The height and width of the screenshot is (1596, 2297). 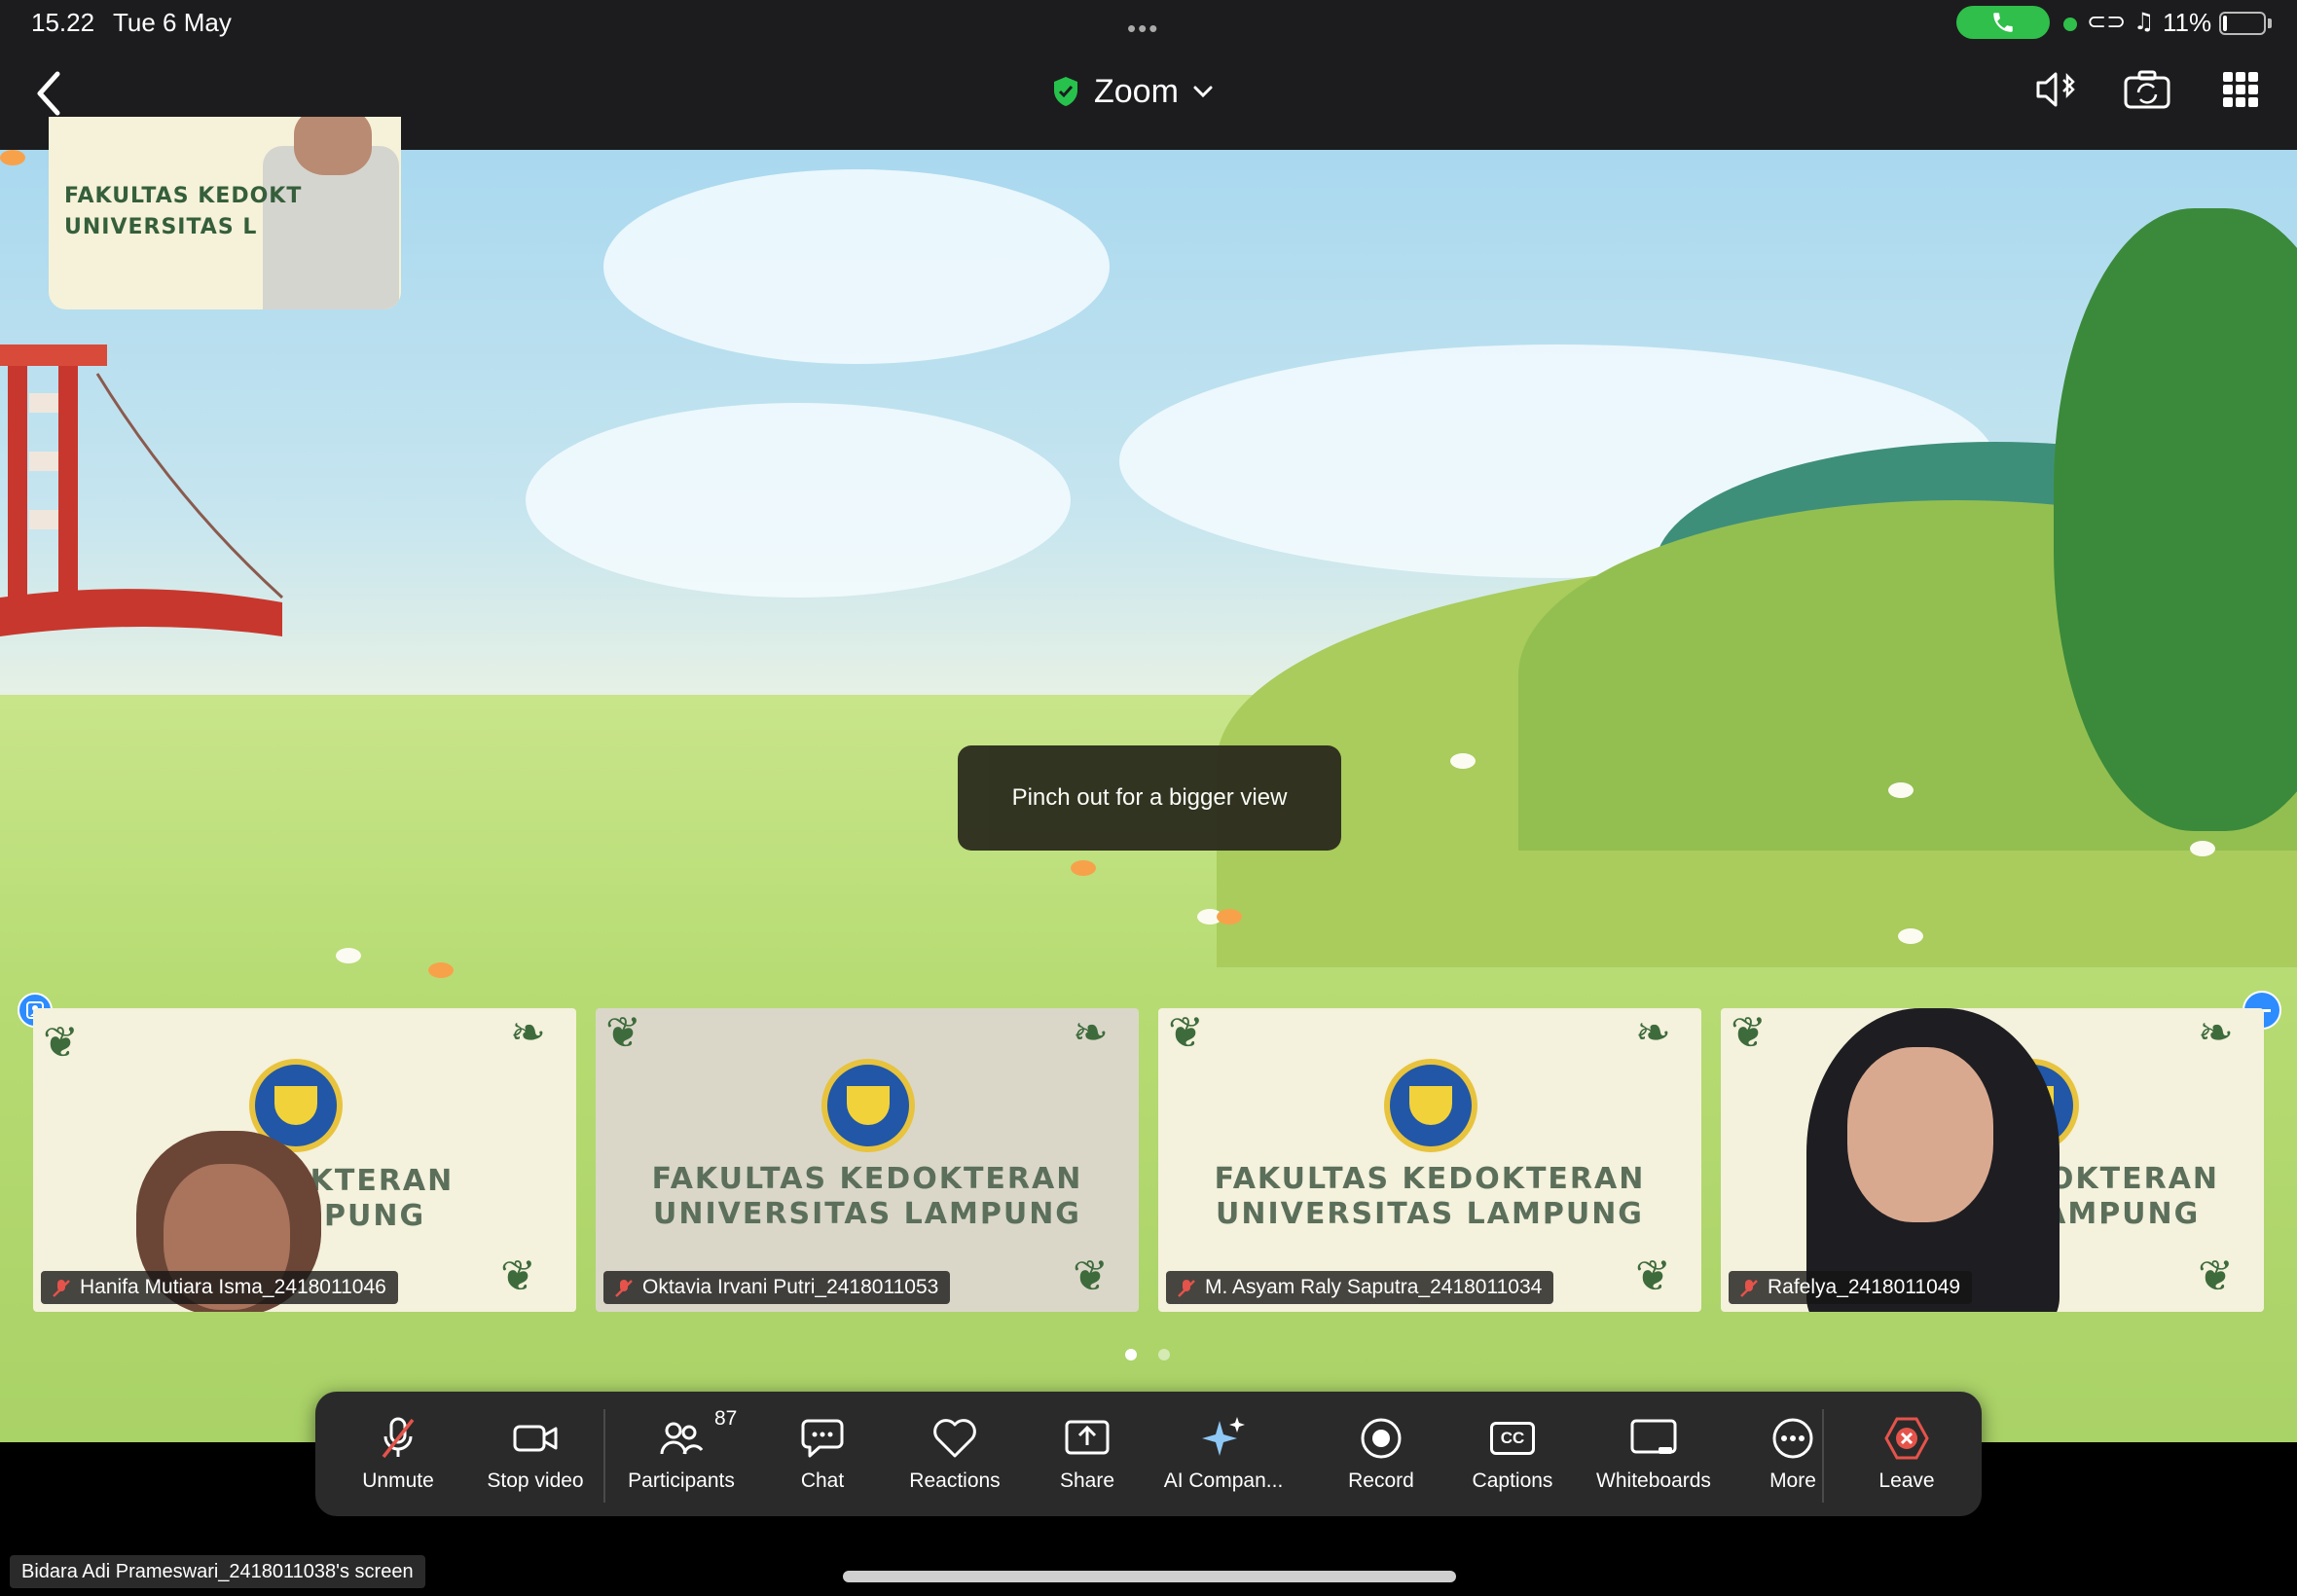 I want to click on meeting-title: Zoom, so click(x=1136, y=91).